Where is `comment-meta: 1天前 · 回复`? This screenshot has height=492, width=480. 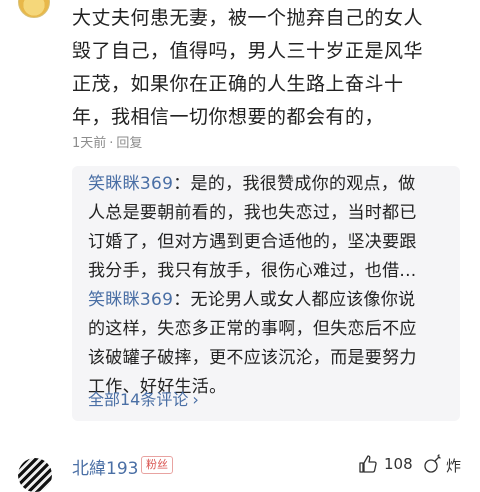 comment-meta: 1天前 · 回复 is located at coordinates (107, 141).